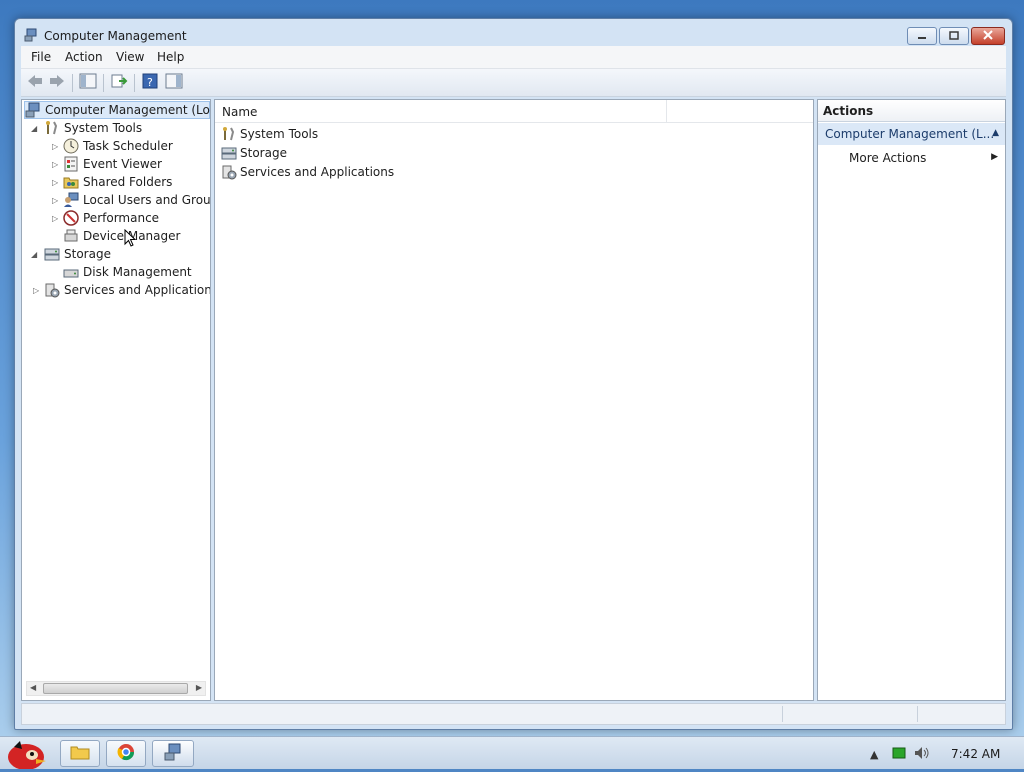  I want to click on taskbar-computer-management-button, so click(173, 753).